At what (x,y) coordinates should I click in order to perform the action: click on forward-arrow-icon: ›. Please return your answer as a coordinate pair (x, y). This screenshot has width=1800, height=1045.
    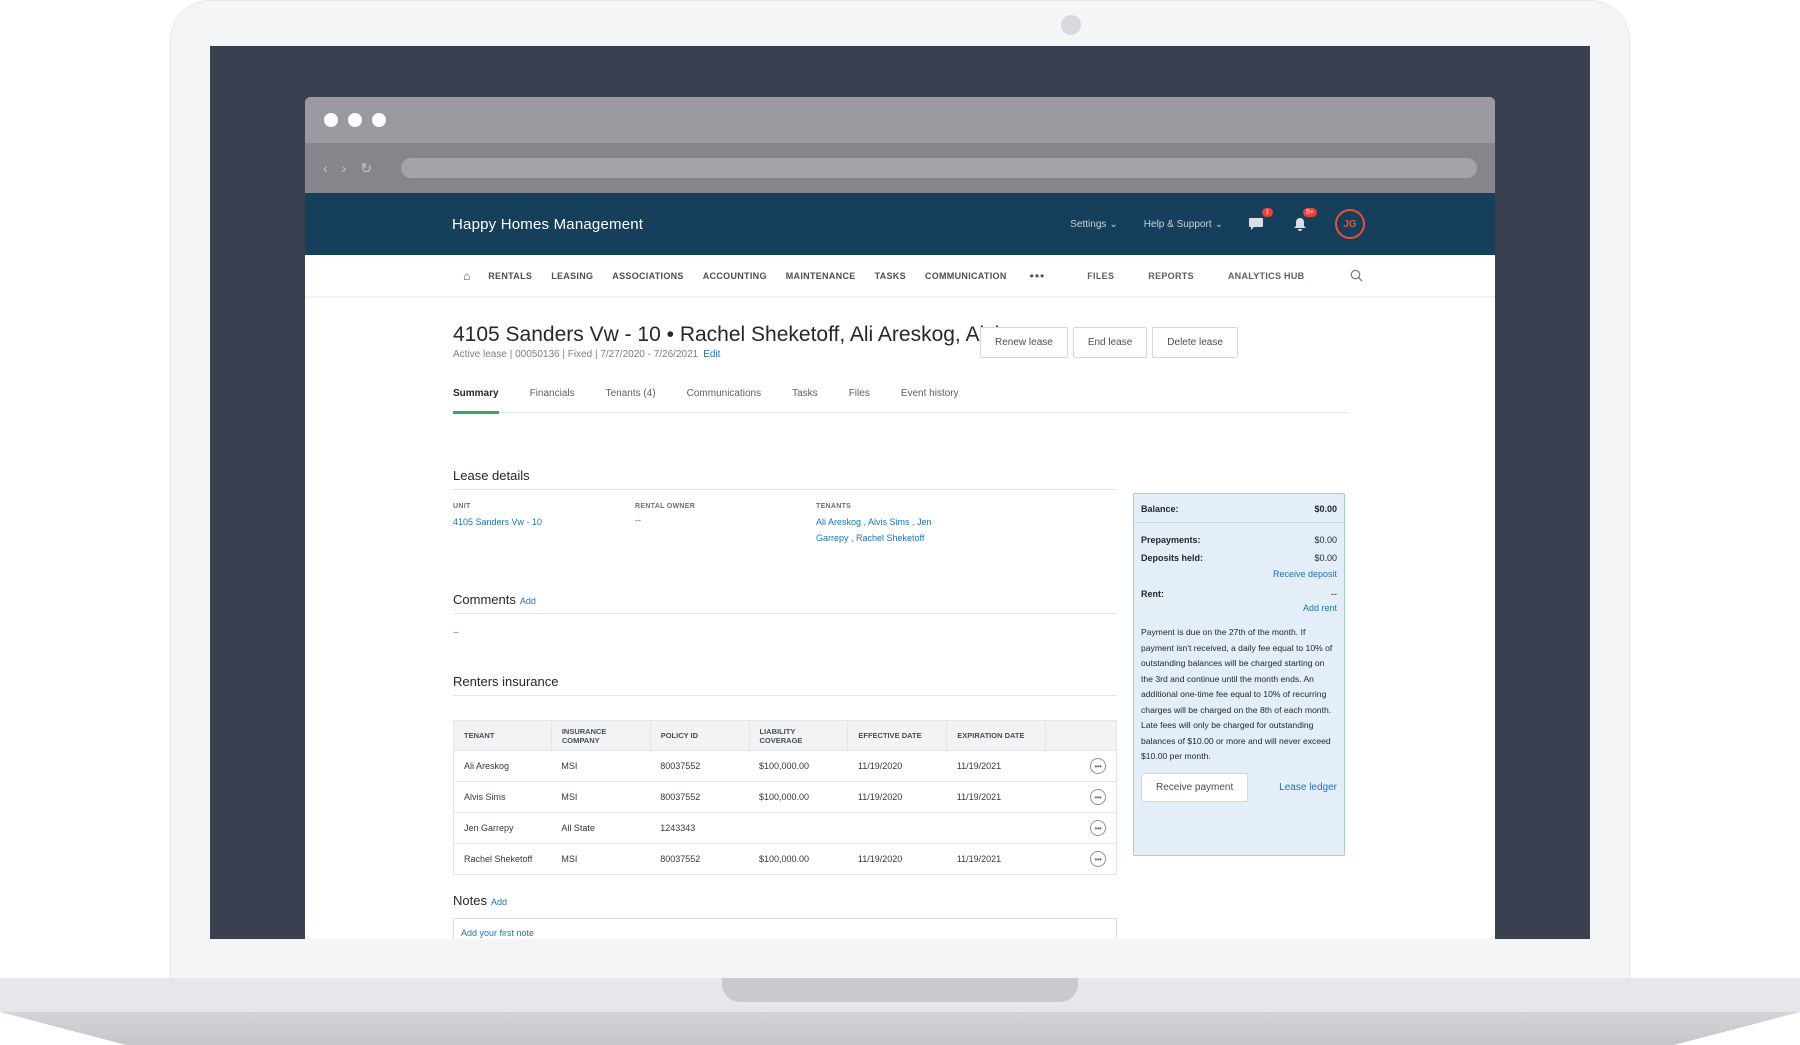
    Looking at the image, I should click on (344, 168).